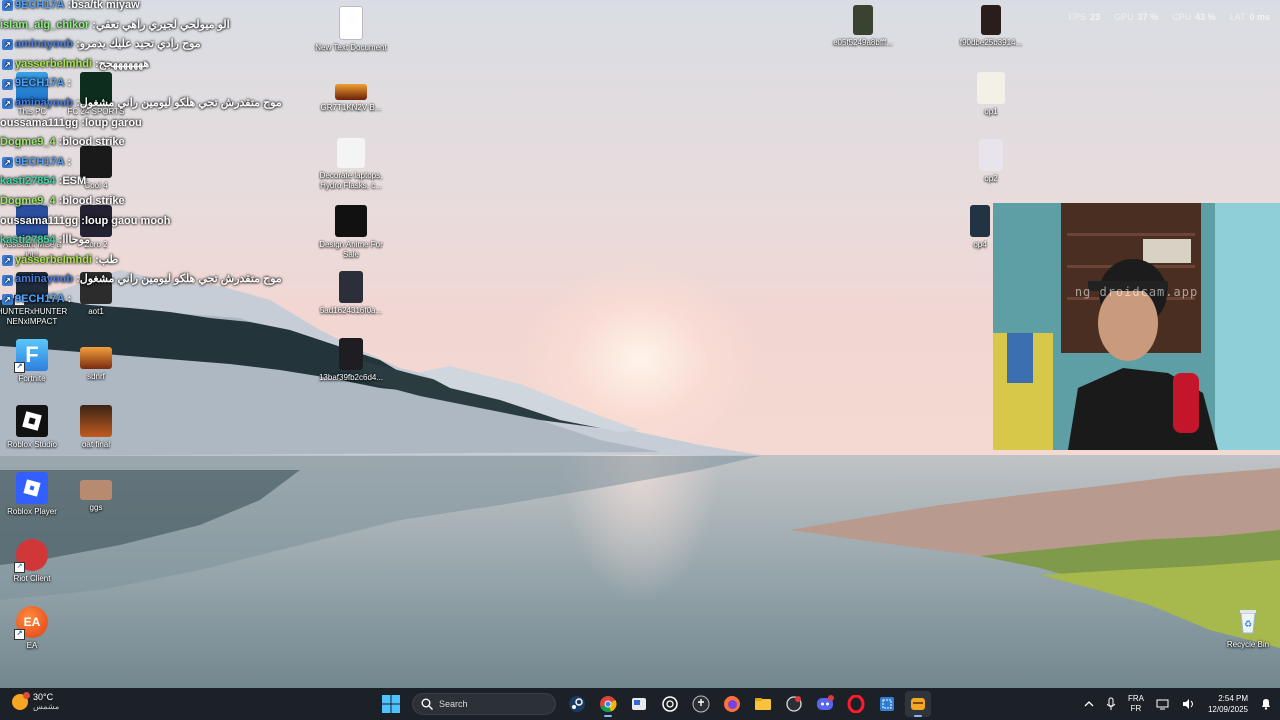 This screenshot has height=720, width=1280. I want to click on taskbar-clock: 2:54 PM 12/09/2025, so click(1228, 704).